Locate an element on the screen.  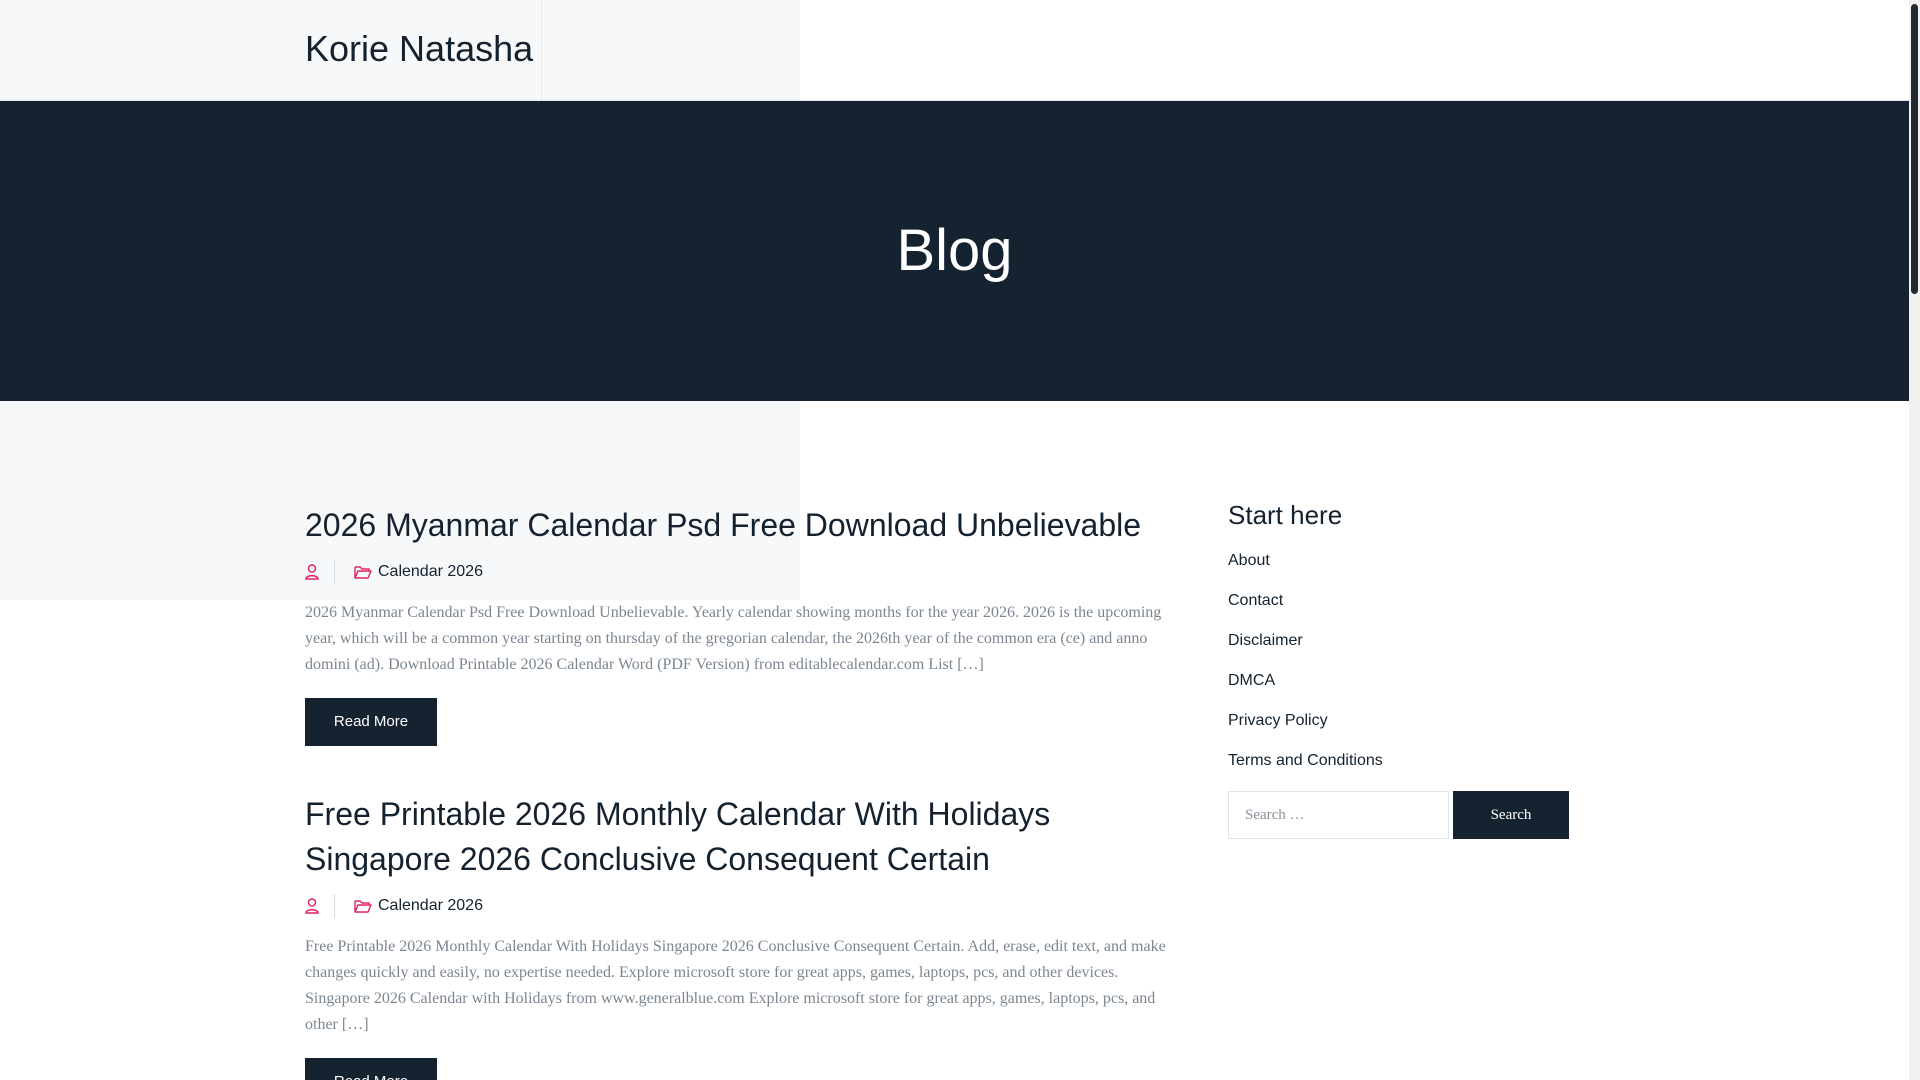
sidebar-item-about: About is located at coordinates (1399, 570).